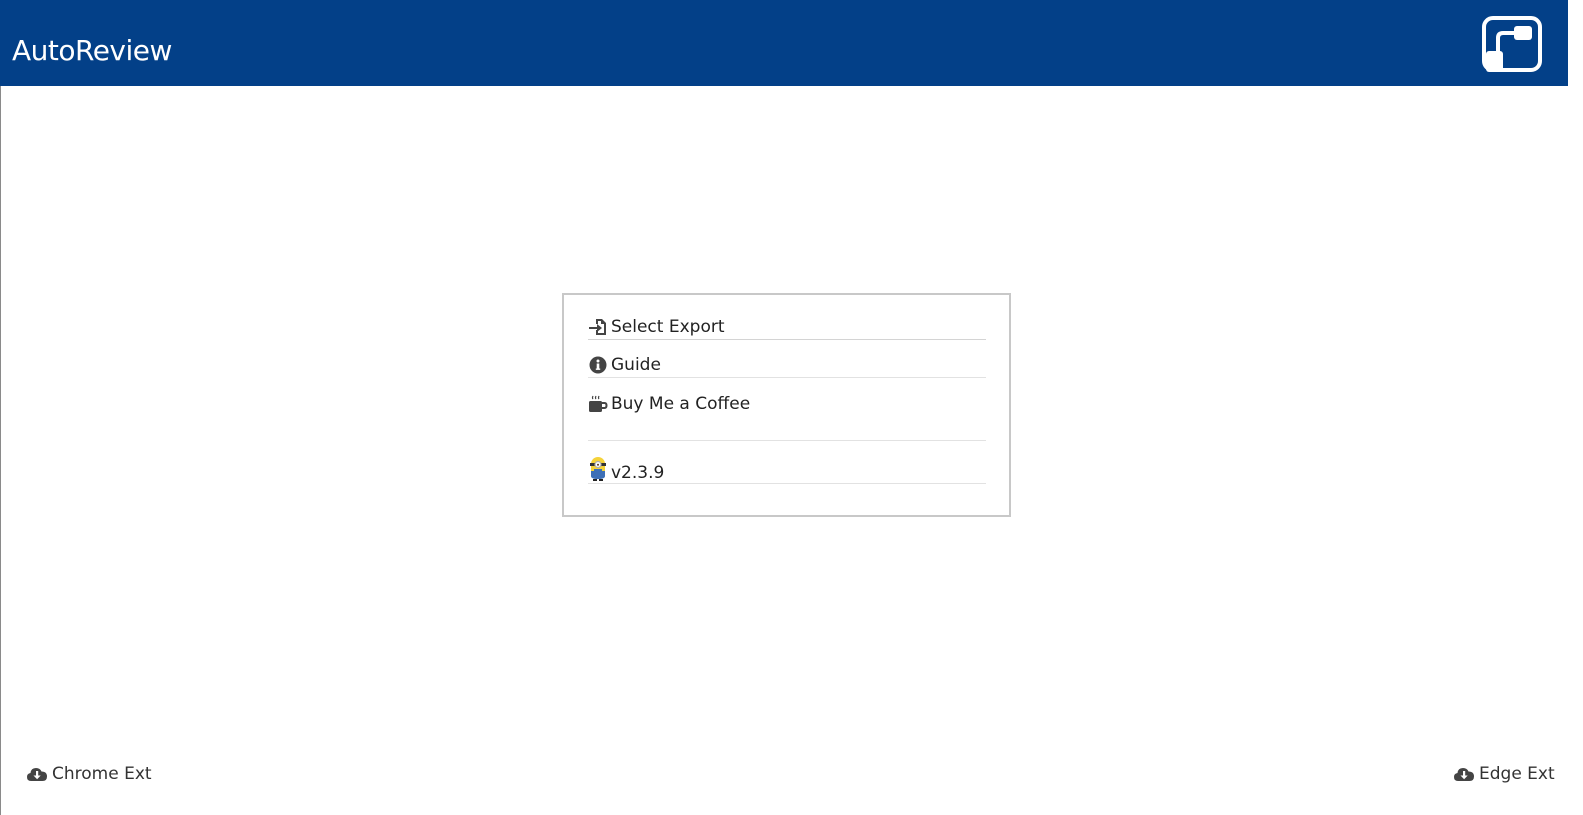 This screenshot has height=815, width=1583. I want to click on file-import-icon, so click(598, 327).